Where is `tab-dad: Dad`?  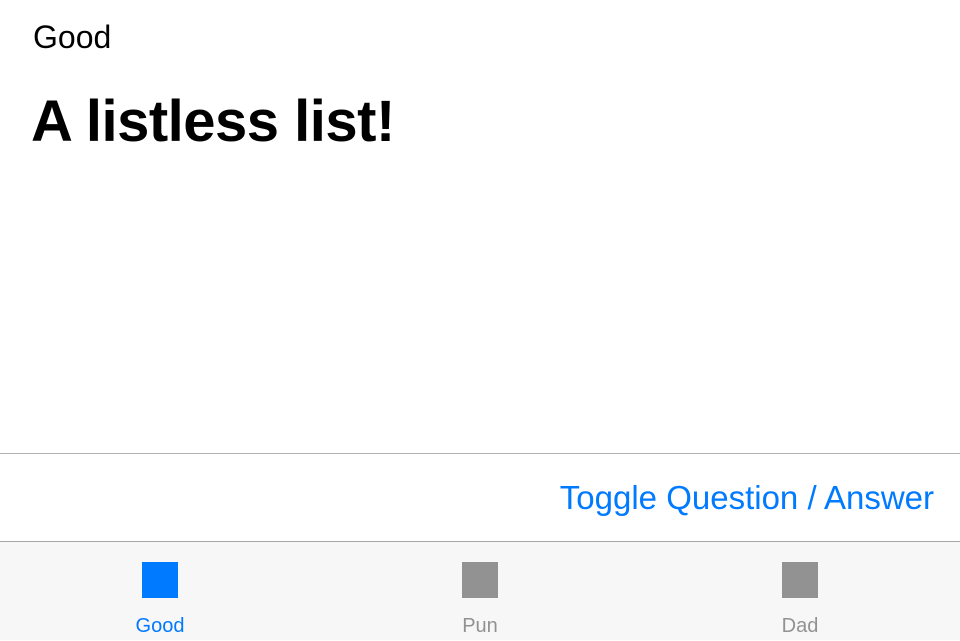
tab-dad: Dad is located at coordinates (800, 591).